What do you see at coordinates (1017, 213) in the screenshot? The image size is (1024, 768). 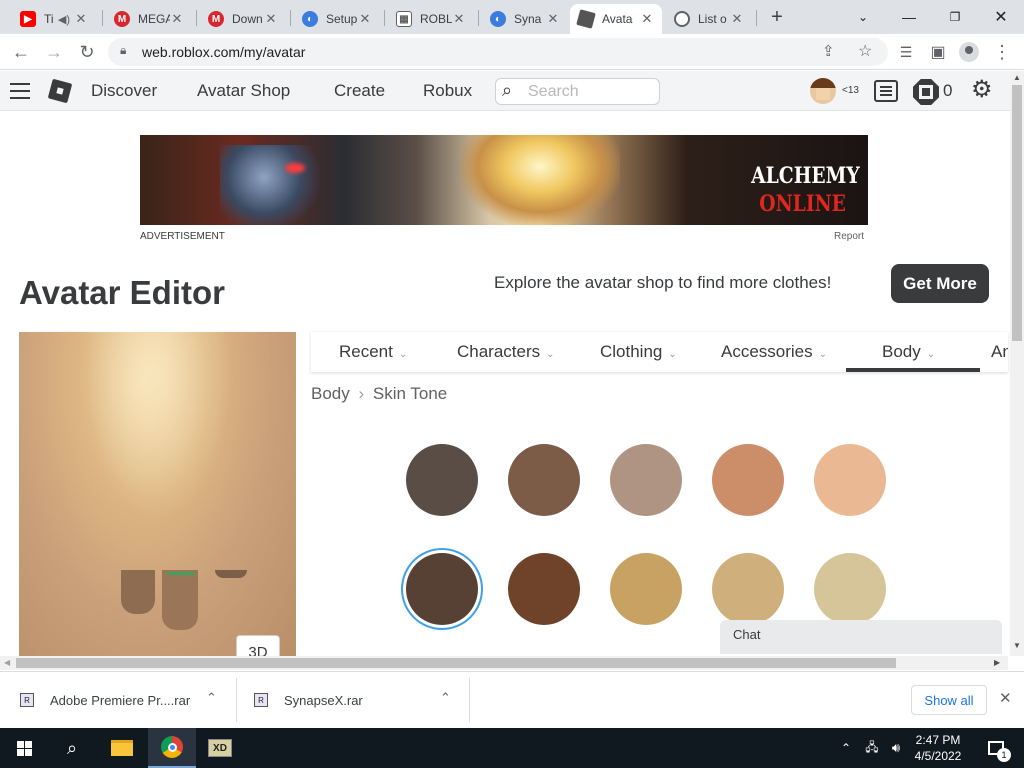 I see `vertical-scroll-thumb` at bounding box center [1017, 213].